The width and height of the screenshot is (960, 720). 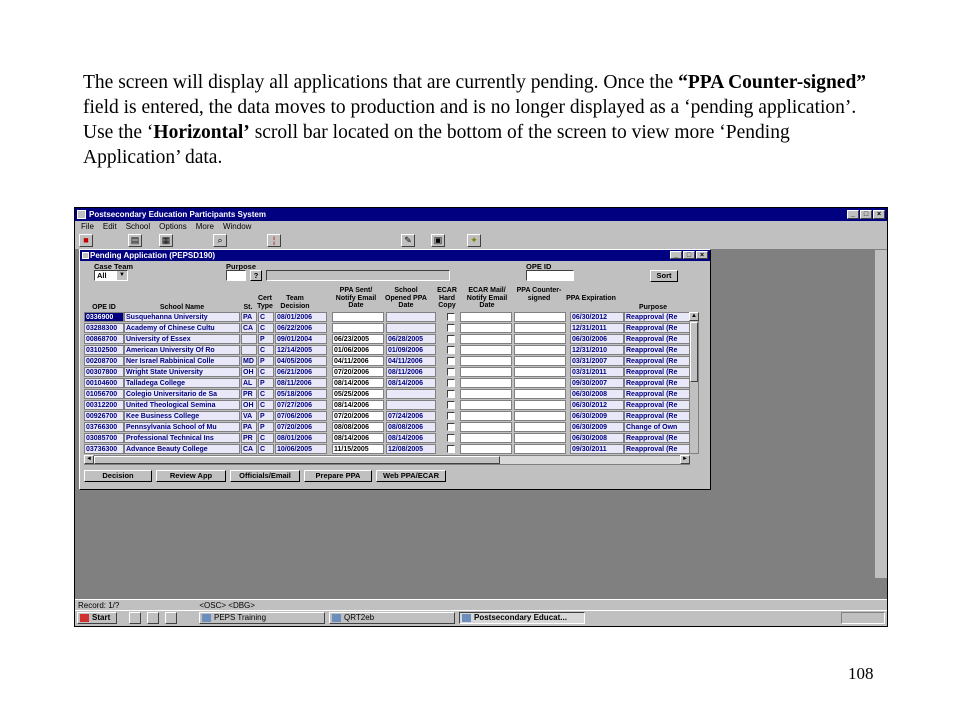 I want to click on officials-email-button: Officials/Email, so click(x=265, y=476).